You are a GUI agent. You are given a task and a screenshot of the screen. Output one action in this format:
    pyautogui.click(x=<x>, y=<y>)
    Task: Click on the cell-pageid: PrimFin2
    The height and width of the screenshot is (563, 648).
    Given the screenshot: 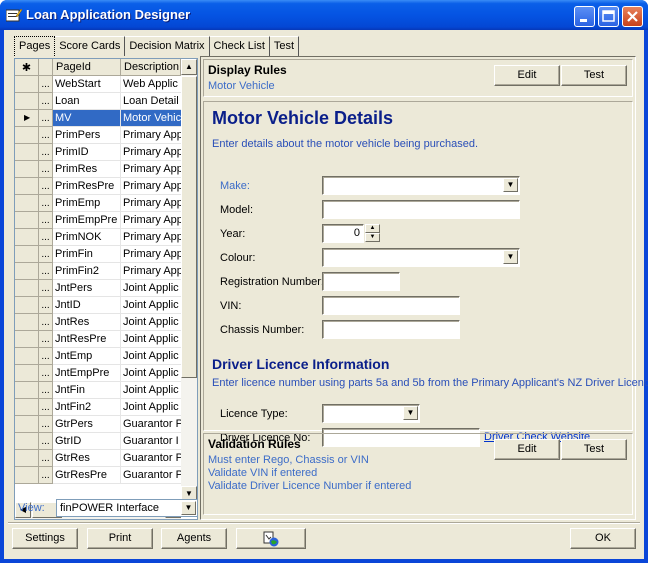 What is the action you would take?
    pyautogui.click(x=87, y=271)
    